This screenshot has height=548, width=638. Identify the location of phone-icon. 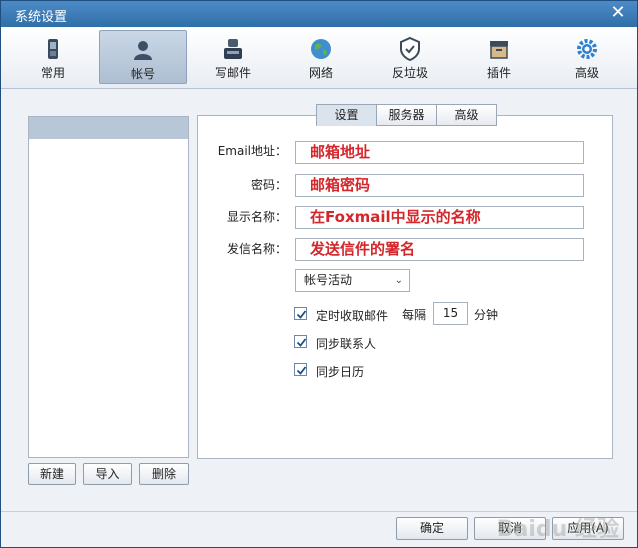
(53, 49).